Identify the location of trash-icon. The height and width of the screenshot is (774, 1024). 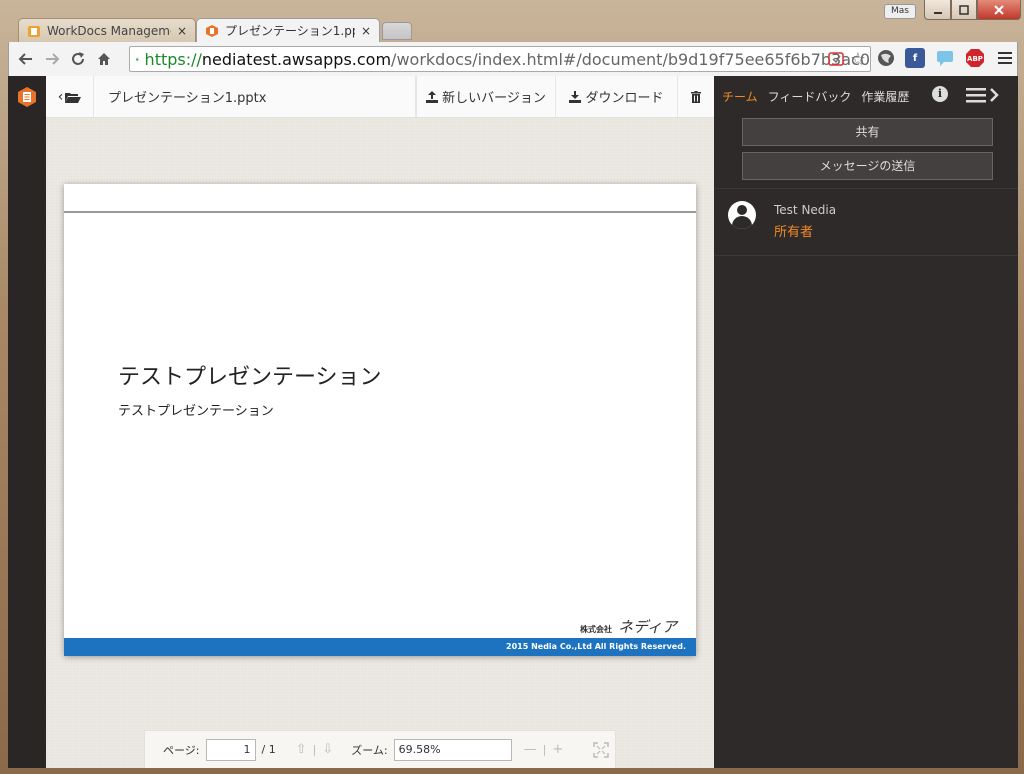
(696, 96).